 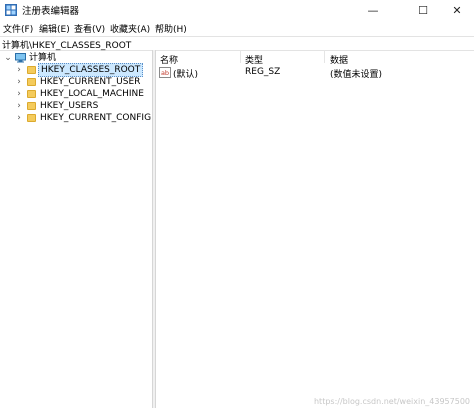 I want to click on close-icon: ✕, so click(x=457, y=10).